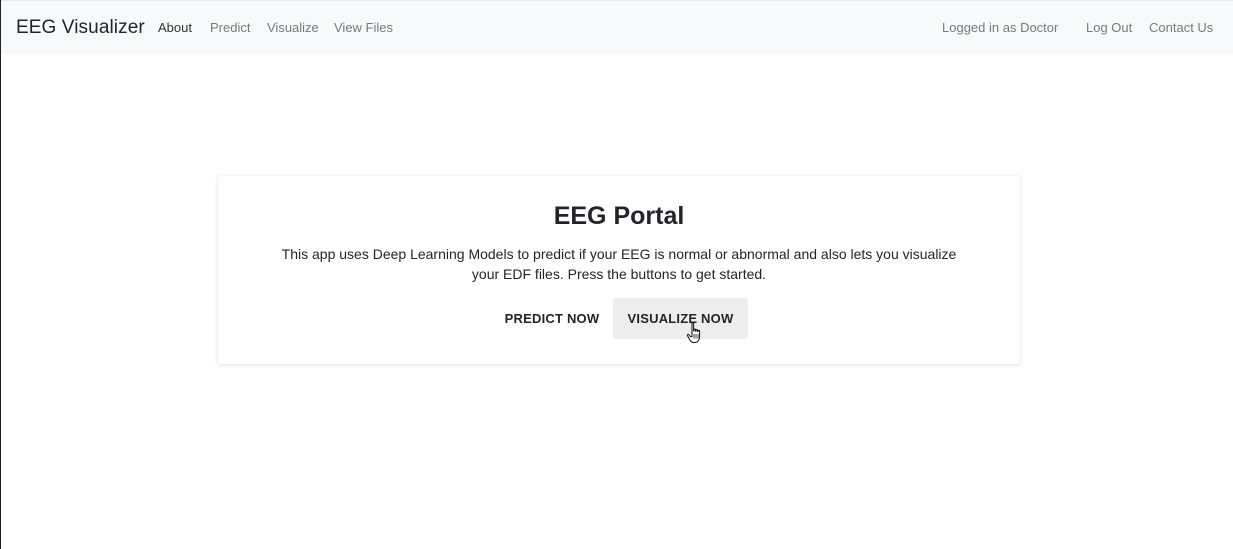  Describe the element at coordinates (619, 216) in the screenshot. I see `page-title: EEG Portal` at that location.